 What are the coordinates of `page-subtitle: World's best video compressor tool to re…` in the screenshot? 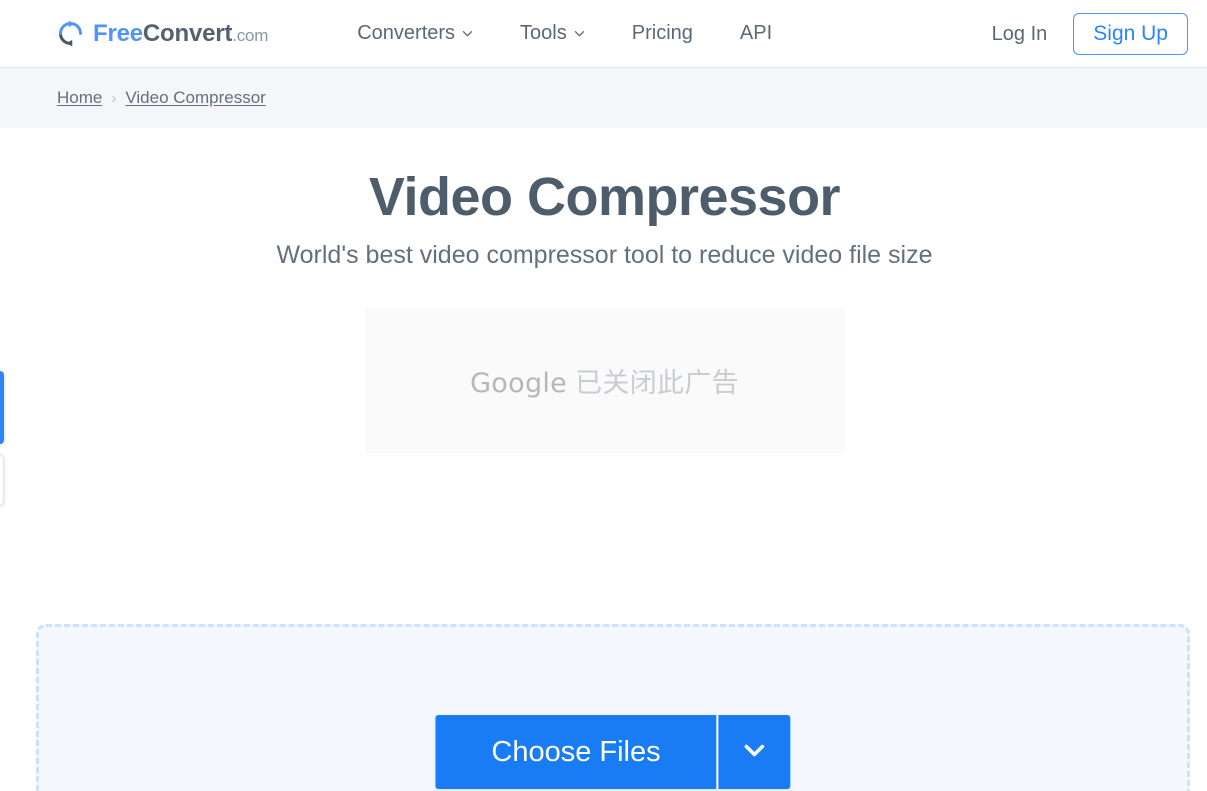 It's located at (604, 255).